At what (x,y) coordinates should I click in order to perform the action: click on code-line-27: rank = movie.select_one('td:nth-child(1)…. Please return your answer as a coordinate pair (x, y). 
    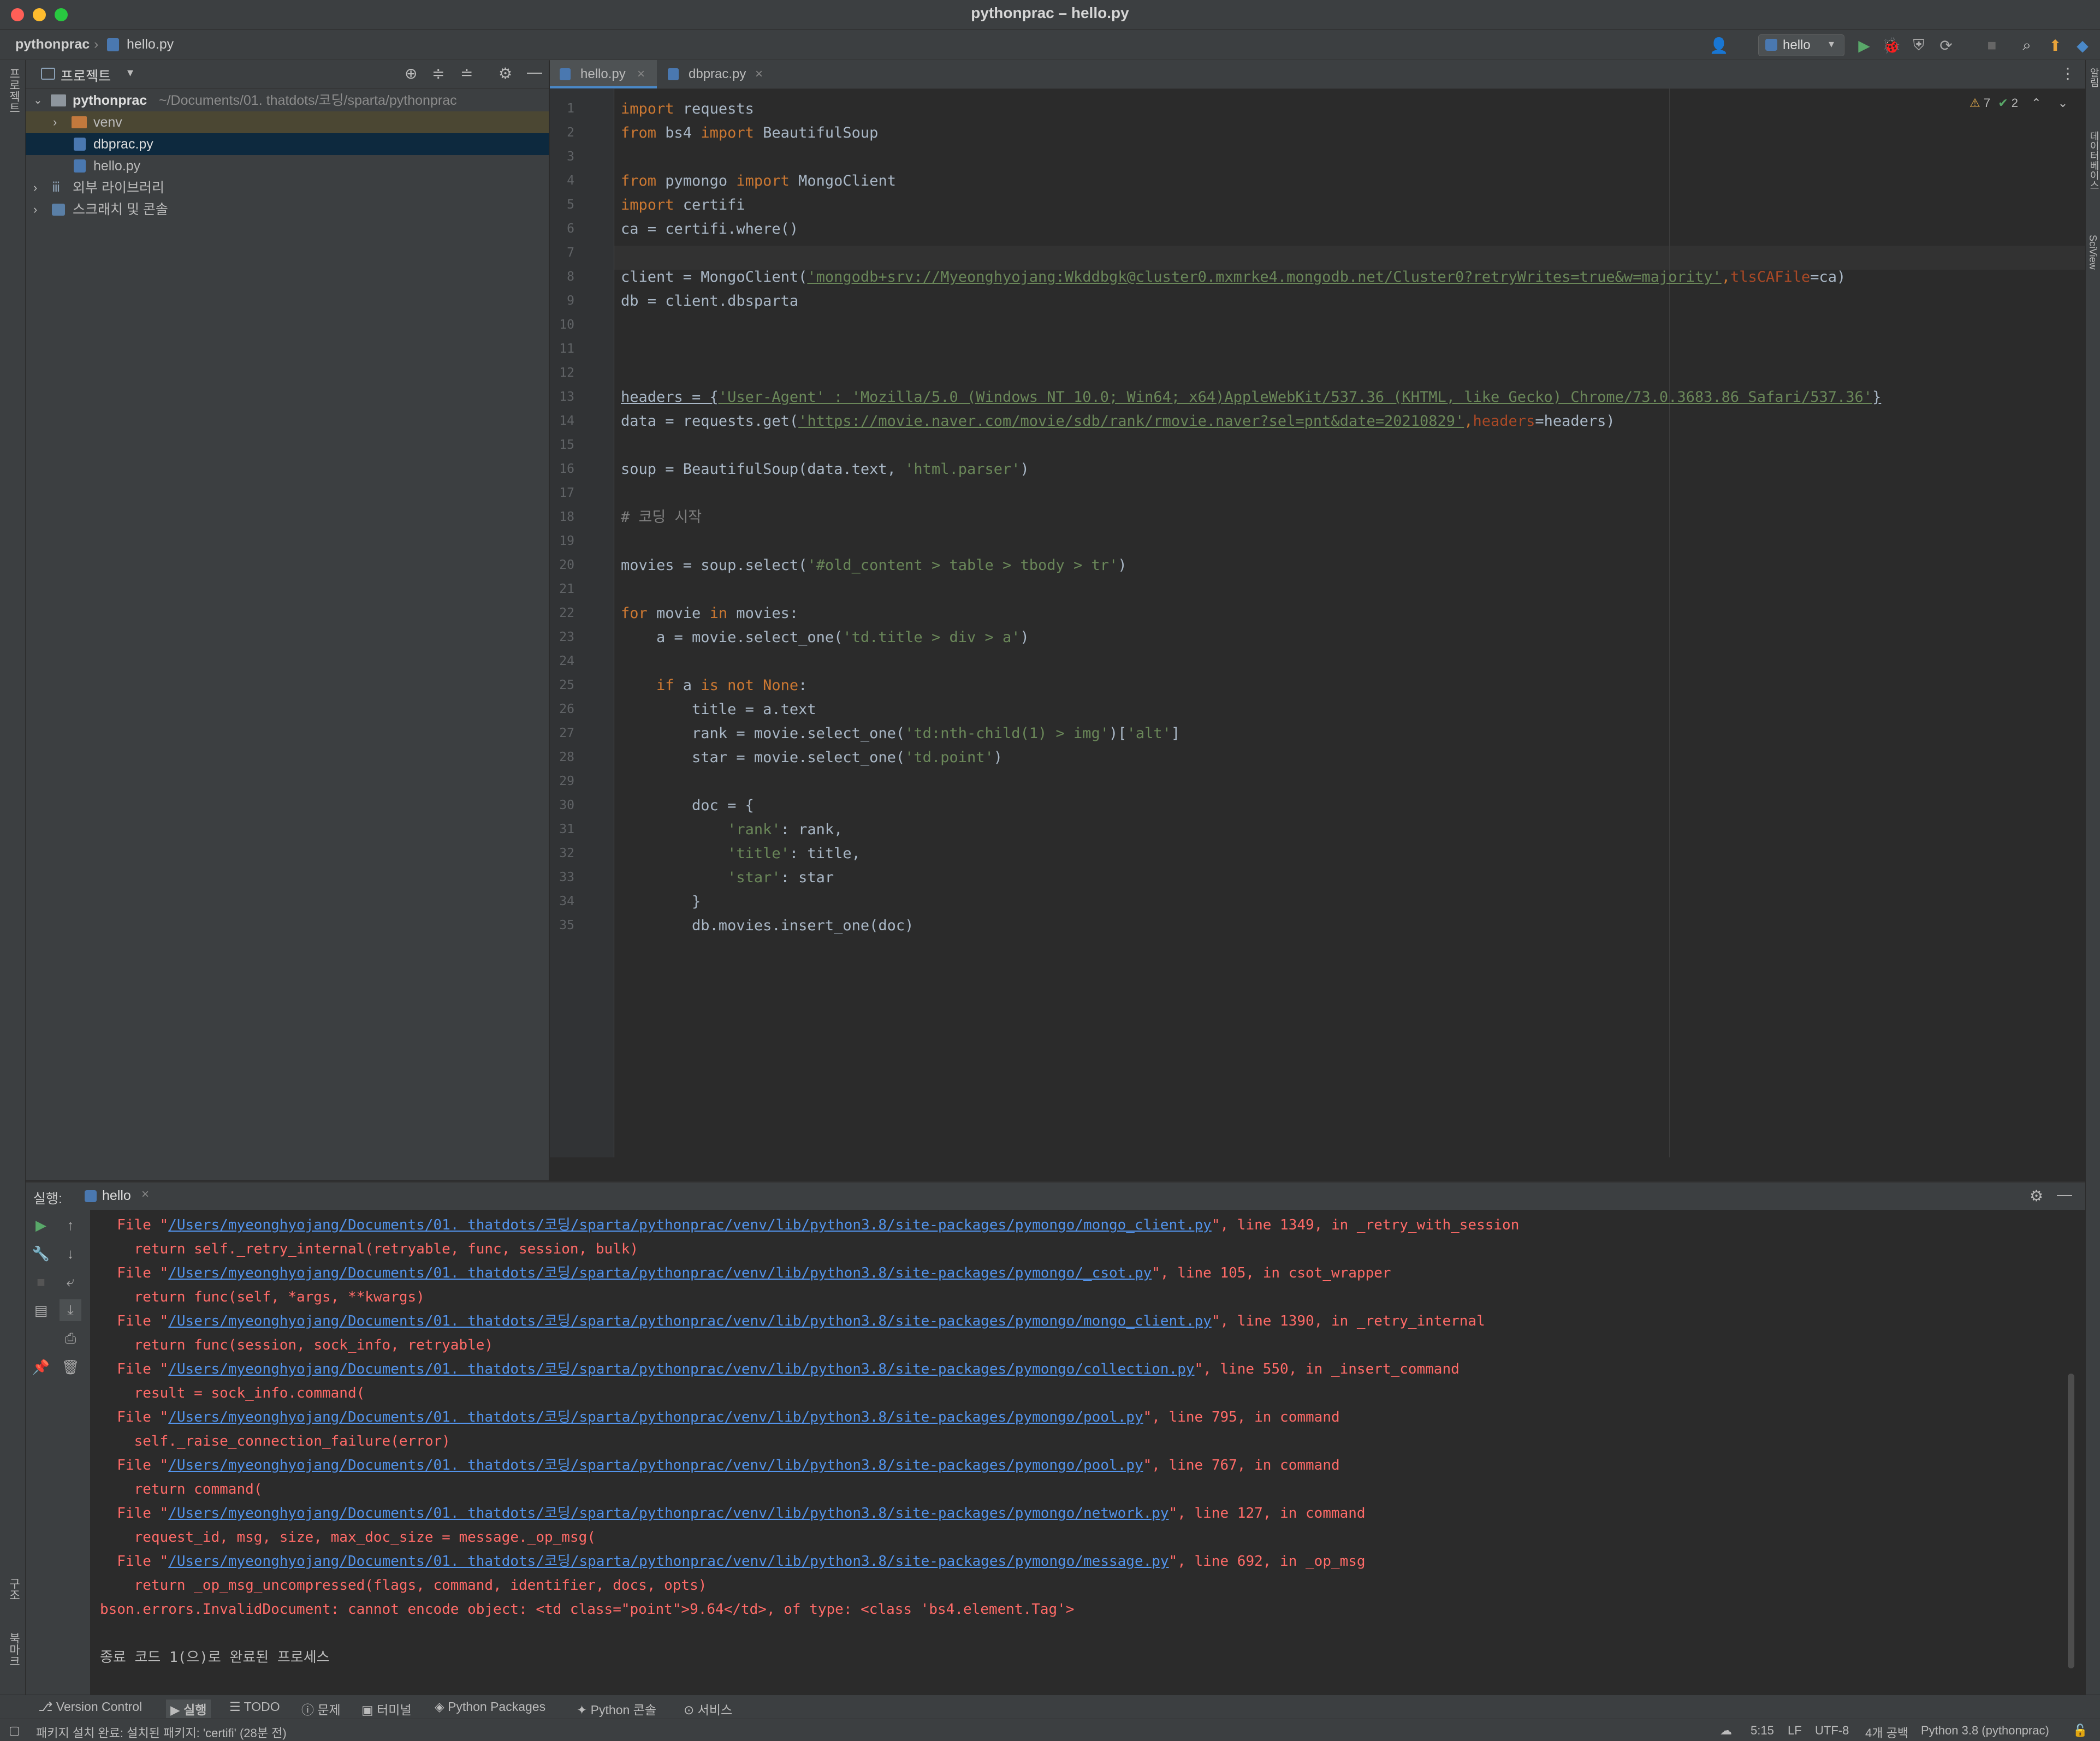
    Looking at the image, I should click on (900, 734).